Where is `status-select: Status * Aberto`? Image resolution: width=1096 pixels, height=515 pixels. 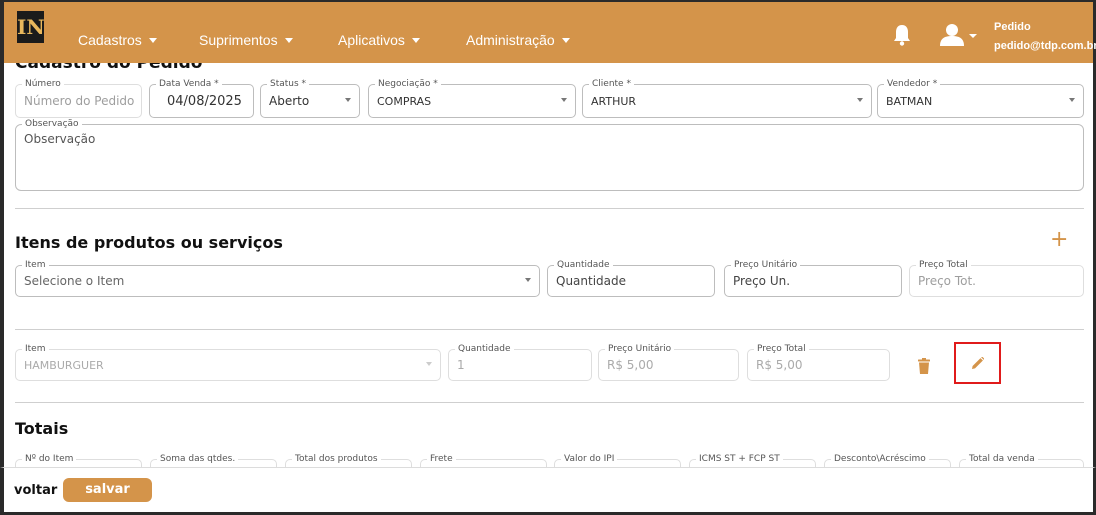 status-select: Status * Aberto is located at coordinates (310, 98).